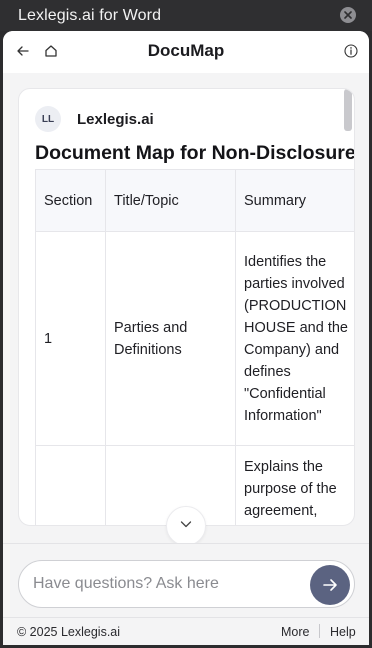 Image resolution: width=372 pixels, height=648 pixels. I want to click on header: DocuMap, so click(186, 52).